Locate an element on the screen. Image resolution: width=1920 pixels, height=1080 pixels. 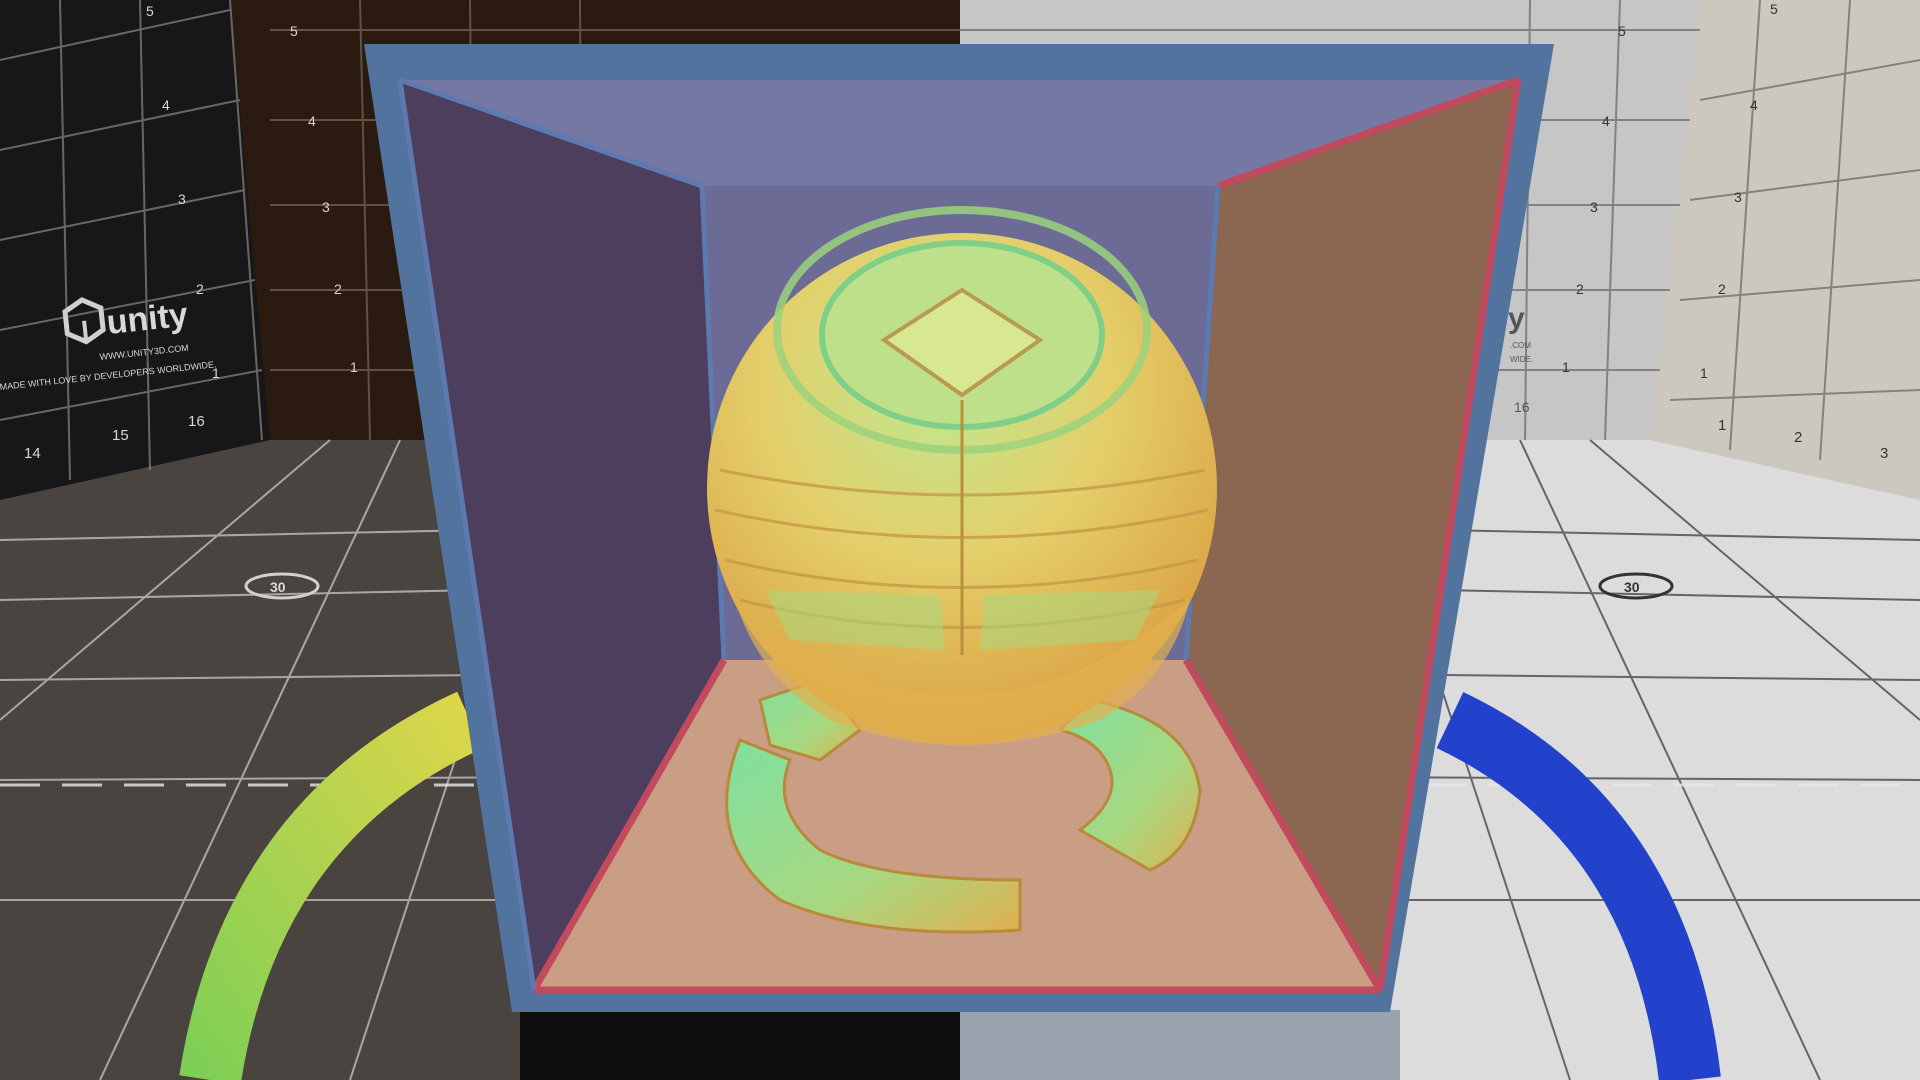
right-tick-1: 1 is located at coordinates (1566, 367).